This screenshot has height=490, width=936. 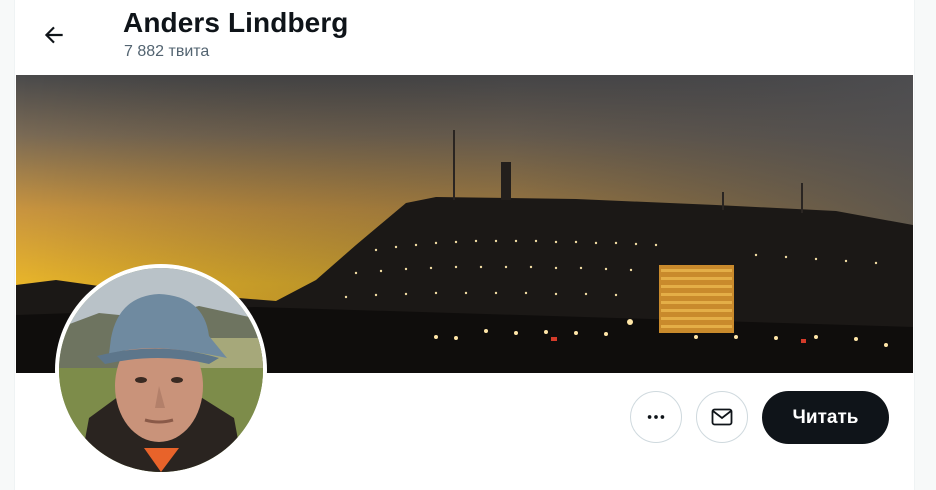 I want to click on message-button, so click(x=722, y=417).